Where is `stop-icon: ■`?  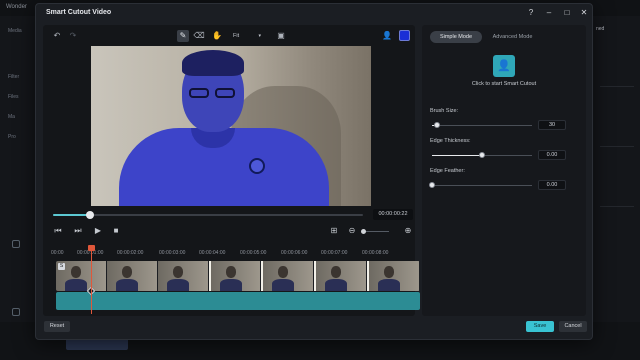
stop-icon: ■ is located at coordinates (116, 231).